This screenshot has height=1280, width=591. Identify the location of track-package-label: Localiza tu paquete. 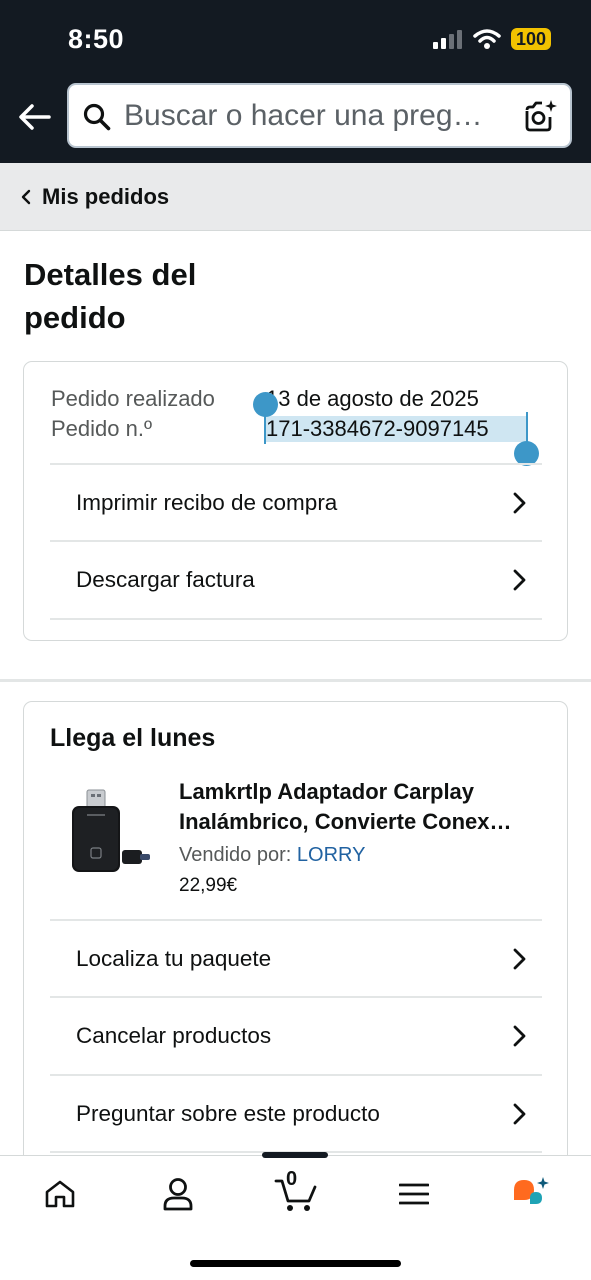
(174, 958).